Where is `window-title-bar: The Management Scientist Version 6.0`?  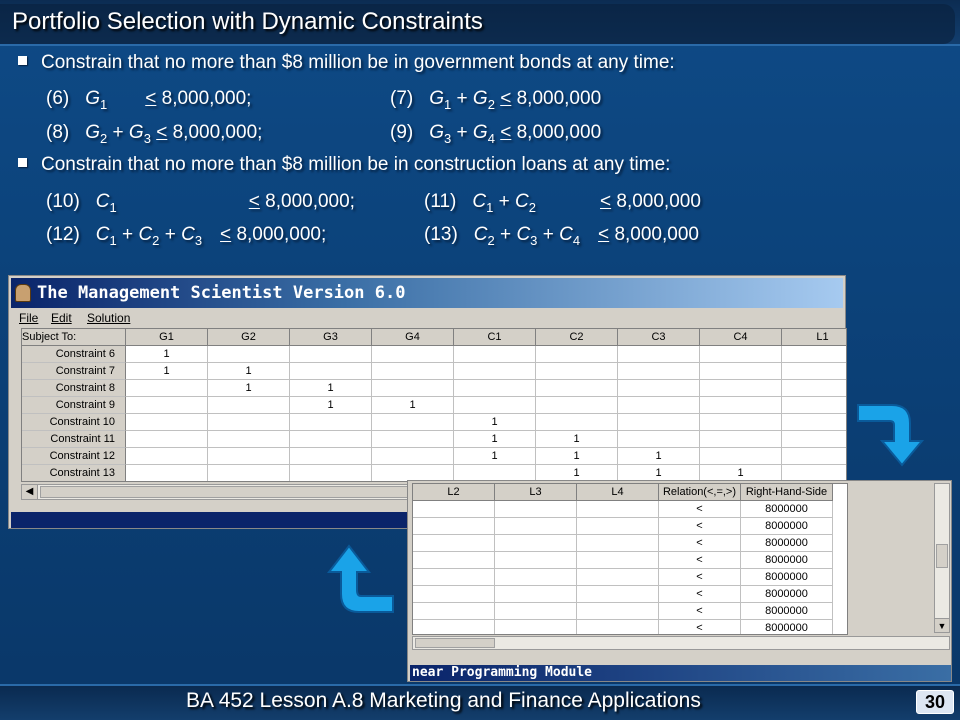
window-title-bar: The Management Scientist Version 6.0 is located at coordinates (427, 293).